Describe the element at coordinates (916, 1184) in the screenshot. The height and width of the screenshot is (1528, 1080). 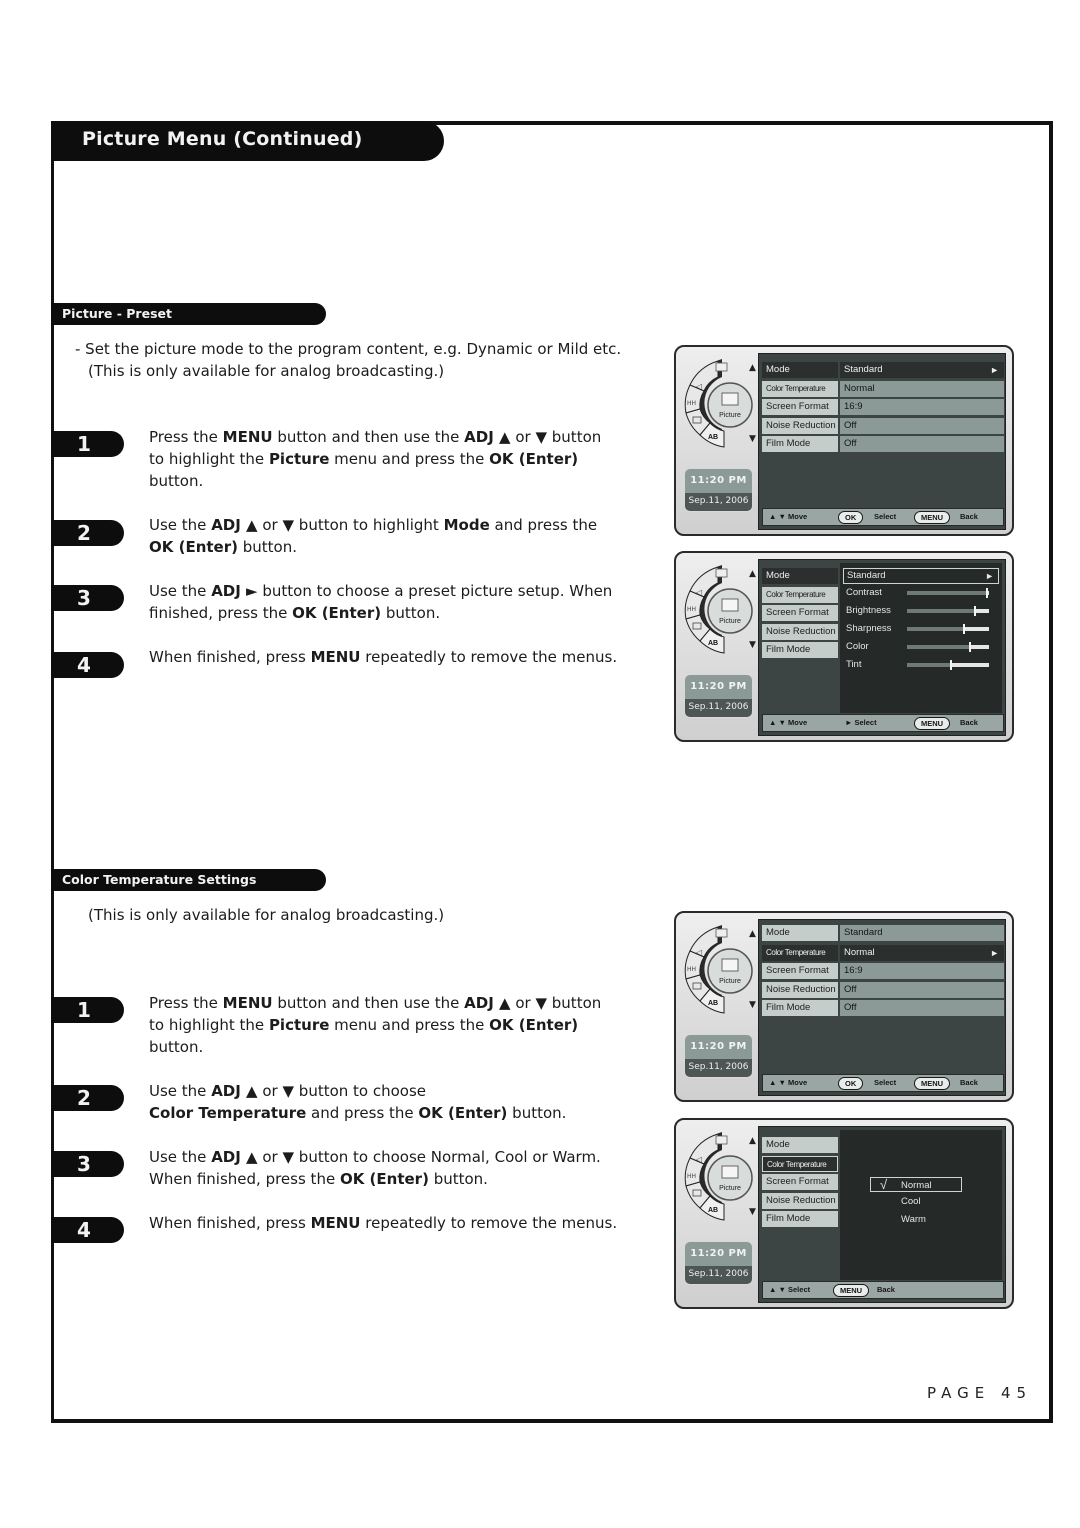
I see `option-normal: √ Normal` at that location.